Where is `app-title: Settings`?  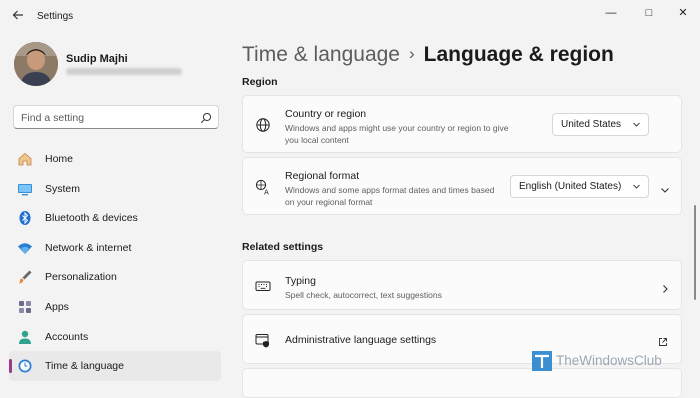 app-title: Settings is located at coordinates (55, 16).